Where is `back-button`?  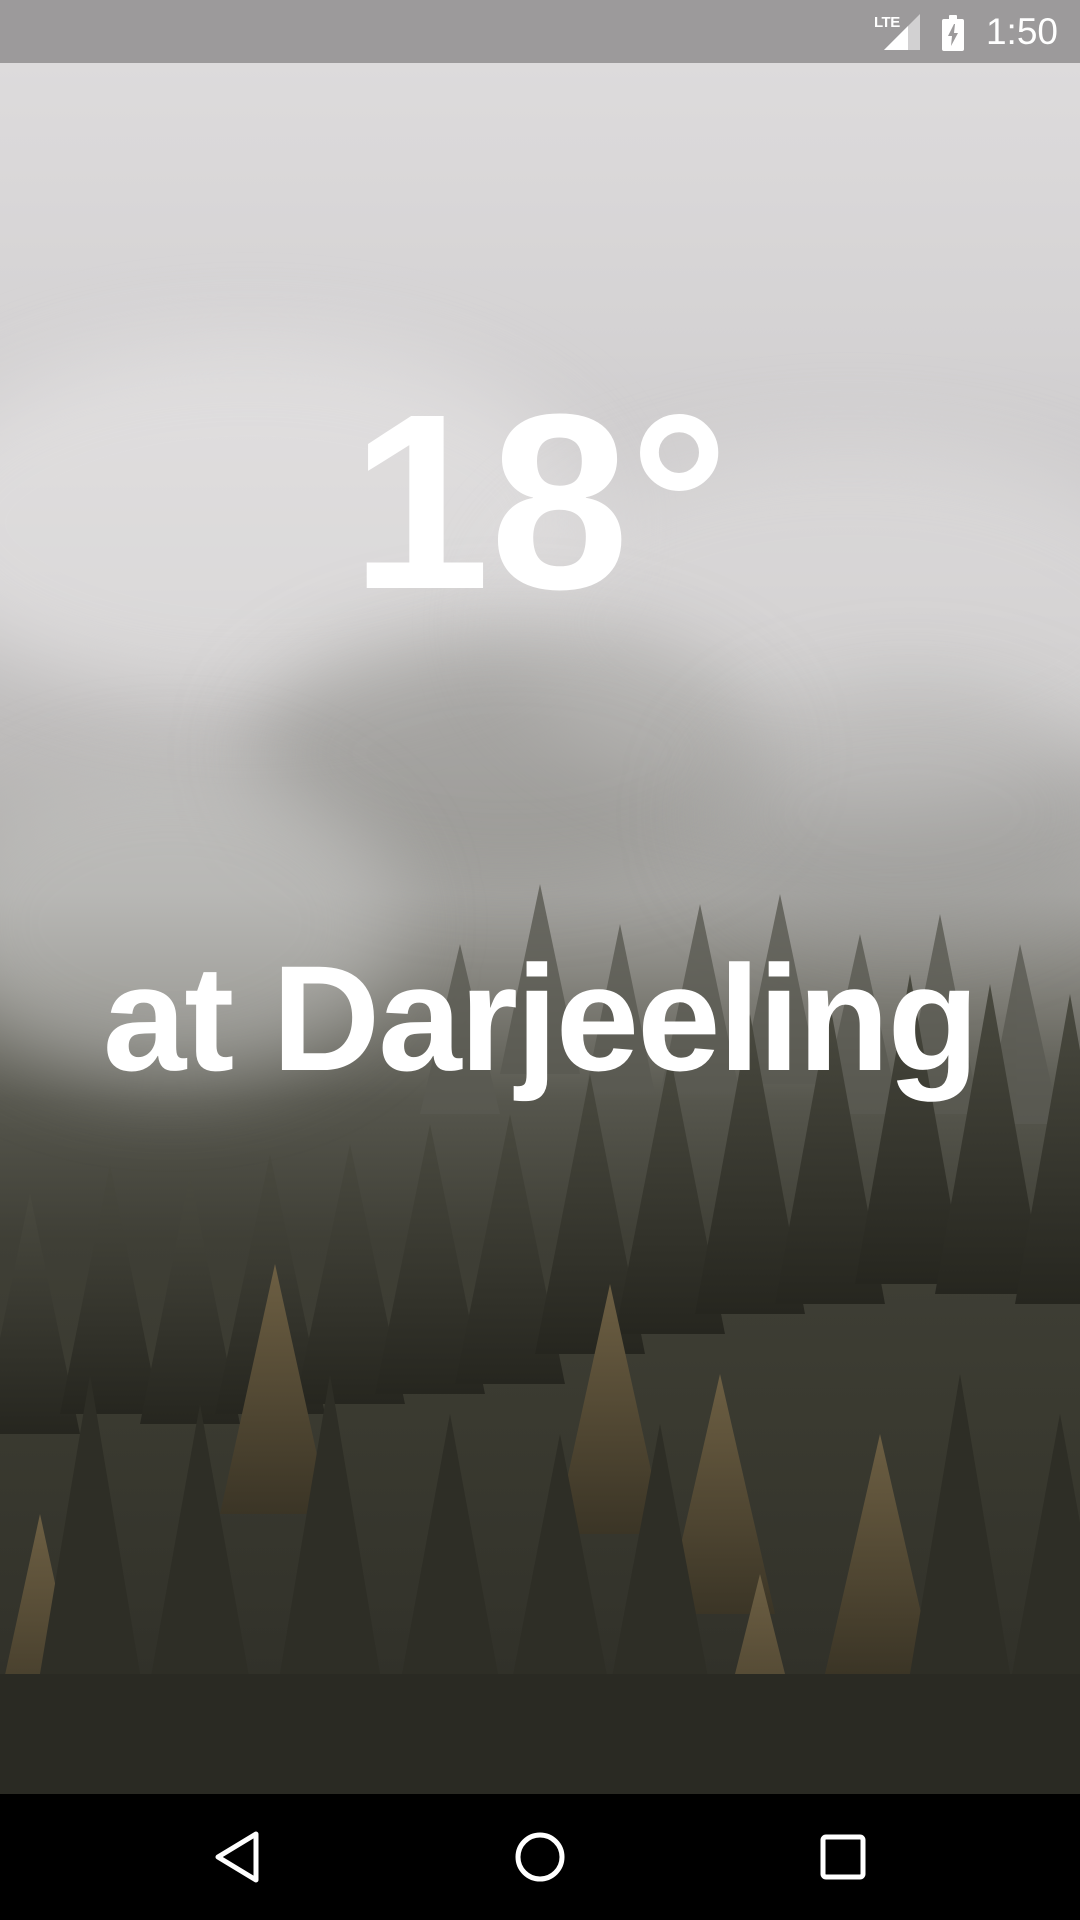
back-button is located at coordinates (237, 1857).